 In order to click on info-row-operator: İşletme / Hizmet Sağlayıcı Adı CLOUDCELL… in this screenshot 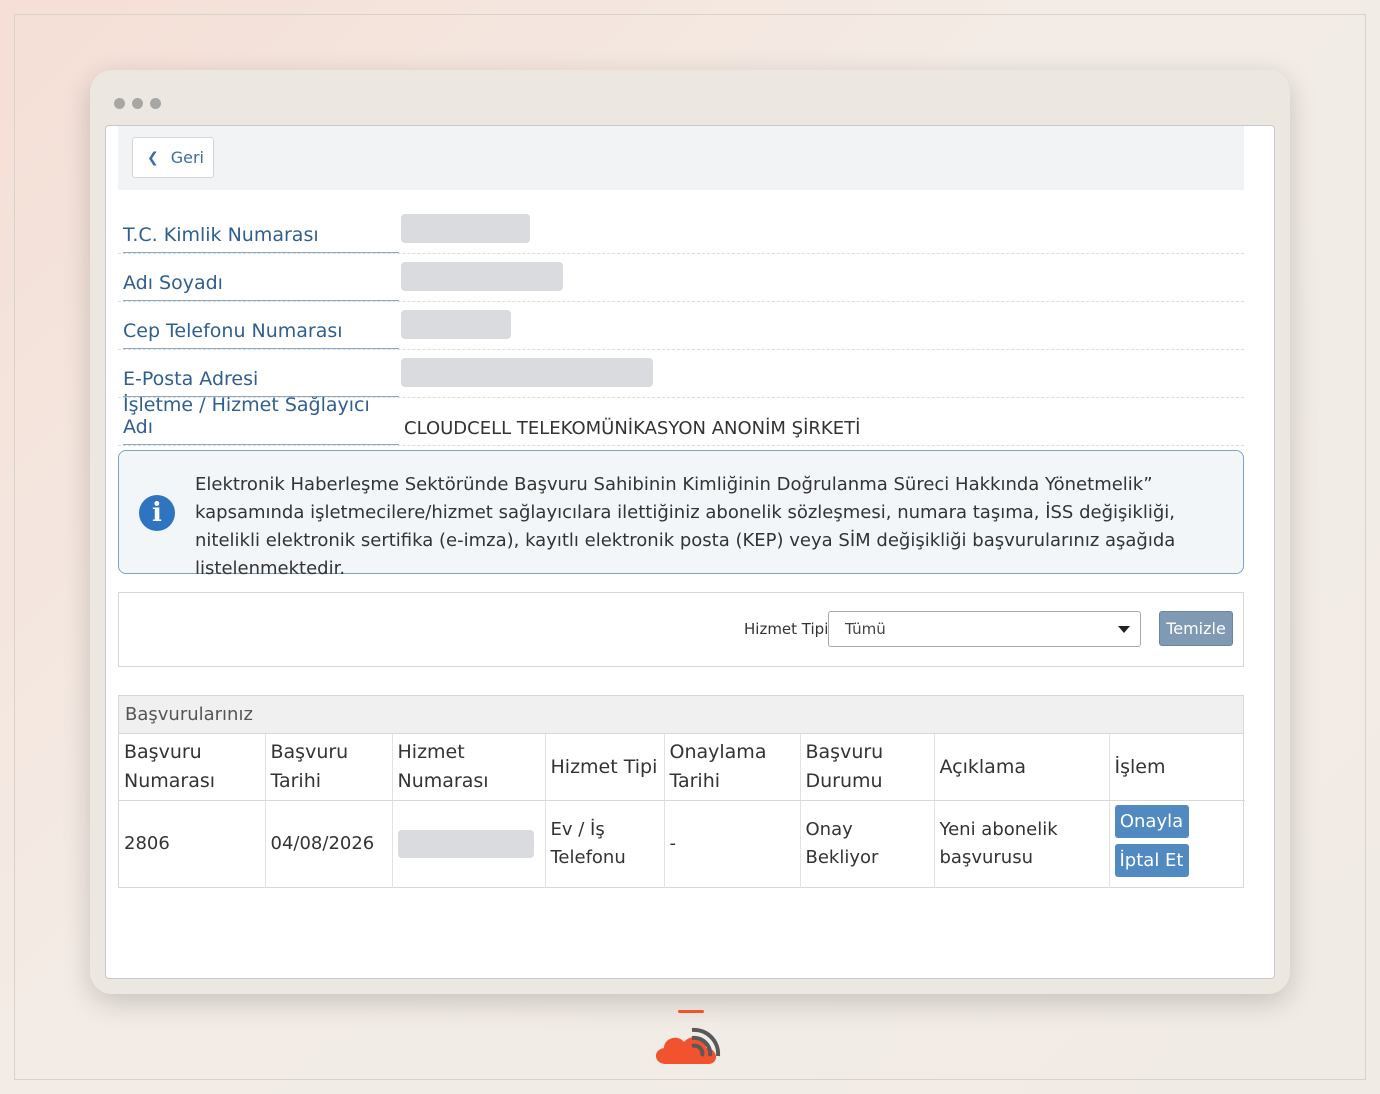, I will do `click(681, 420)`.